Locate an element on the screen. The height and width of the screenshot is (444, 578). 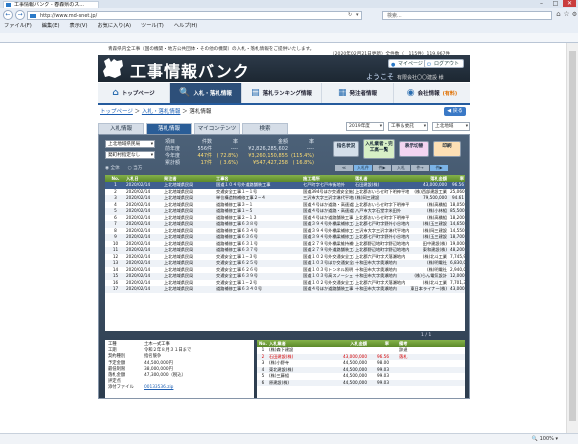
table-pager: 1 / 1 is located at coordinates (426, 335).